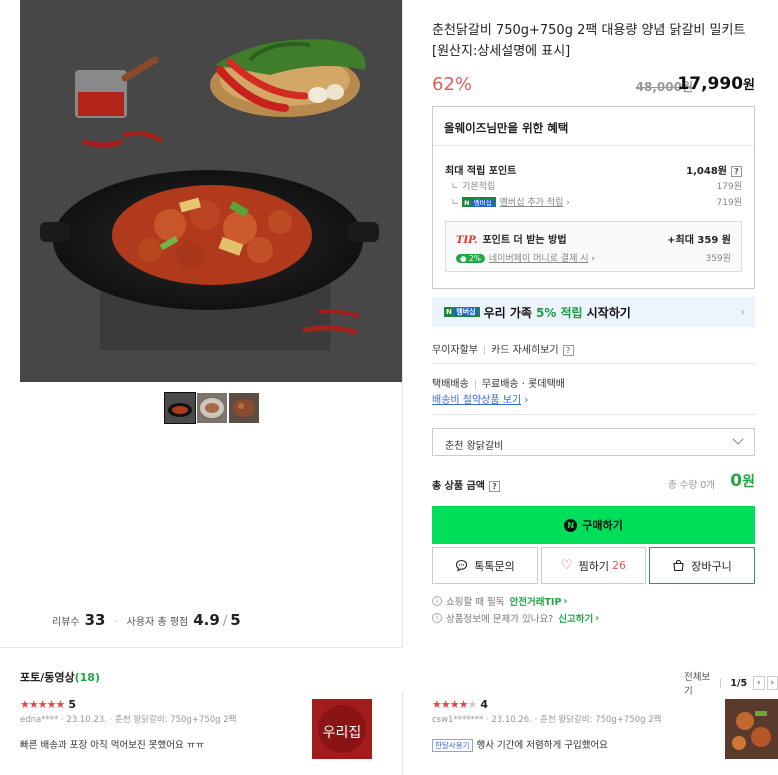 The image size is (778, 775). Describe the element at coordinates (739, 683) in the screenshot. I see `page-indicator: 1/5` at that location.